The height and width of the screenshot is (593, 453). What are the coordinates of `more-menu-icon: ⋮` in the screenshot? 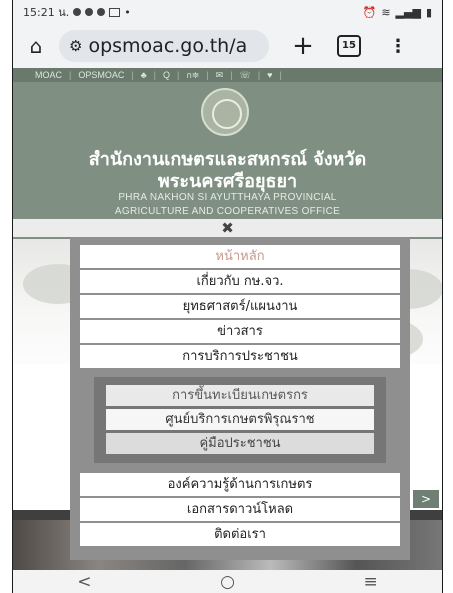 It's located at (398, 46).